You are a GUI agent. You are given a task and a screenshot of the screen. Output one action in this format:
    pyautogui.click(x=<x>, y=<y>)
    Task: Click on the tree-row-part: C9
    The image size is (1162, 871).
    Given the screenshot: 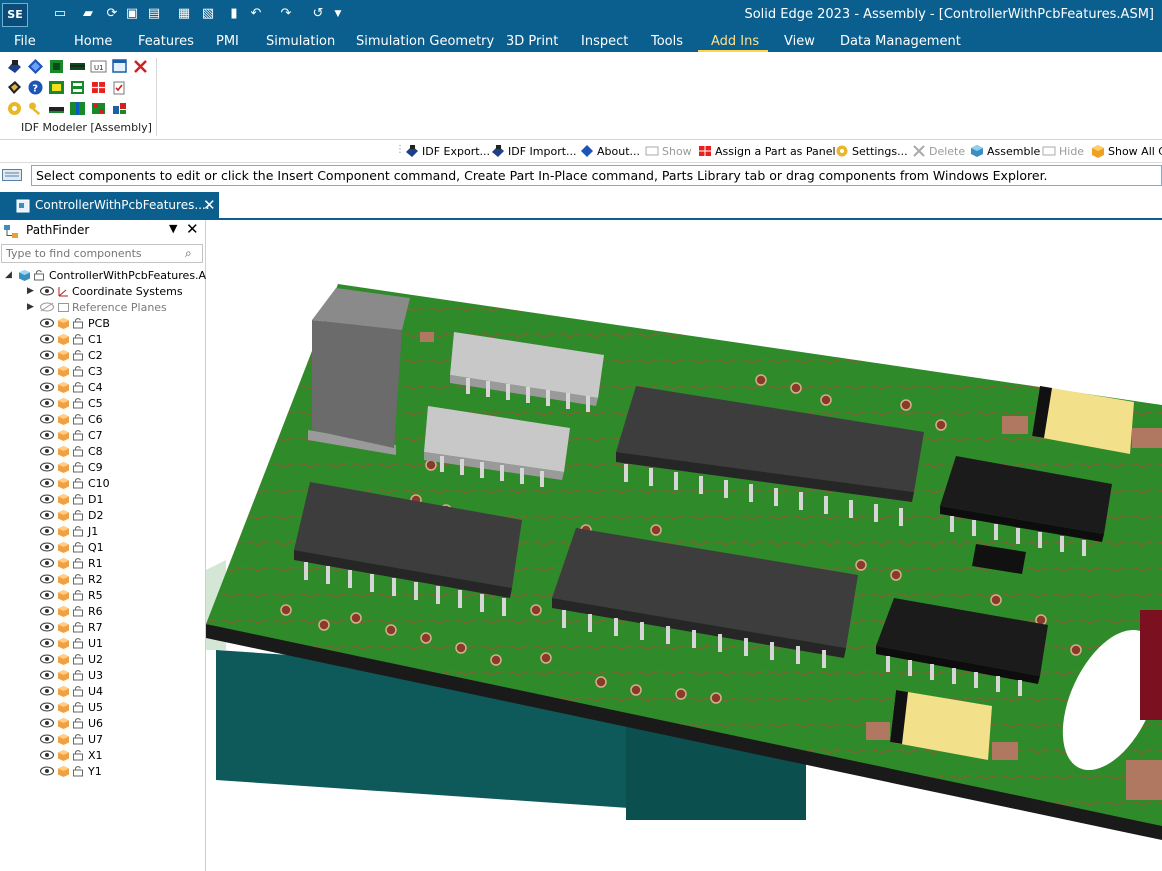 What is the action you would take?
    pyautogui.click(x=71, y=467)
    